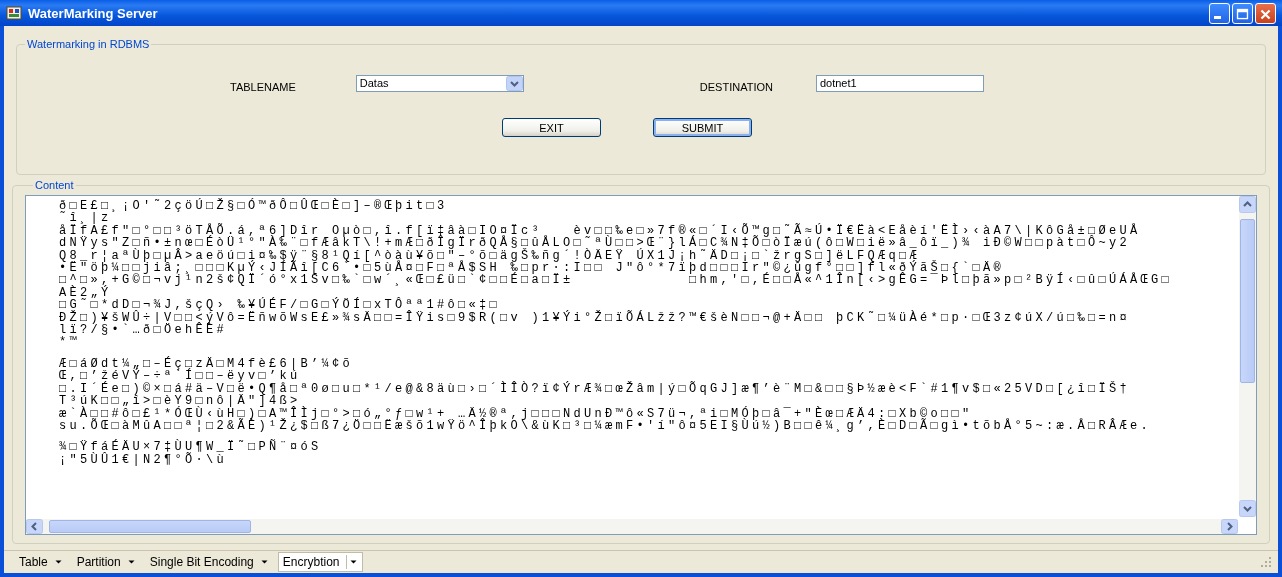  I want to click on close-button, so click(1265, 13).